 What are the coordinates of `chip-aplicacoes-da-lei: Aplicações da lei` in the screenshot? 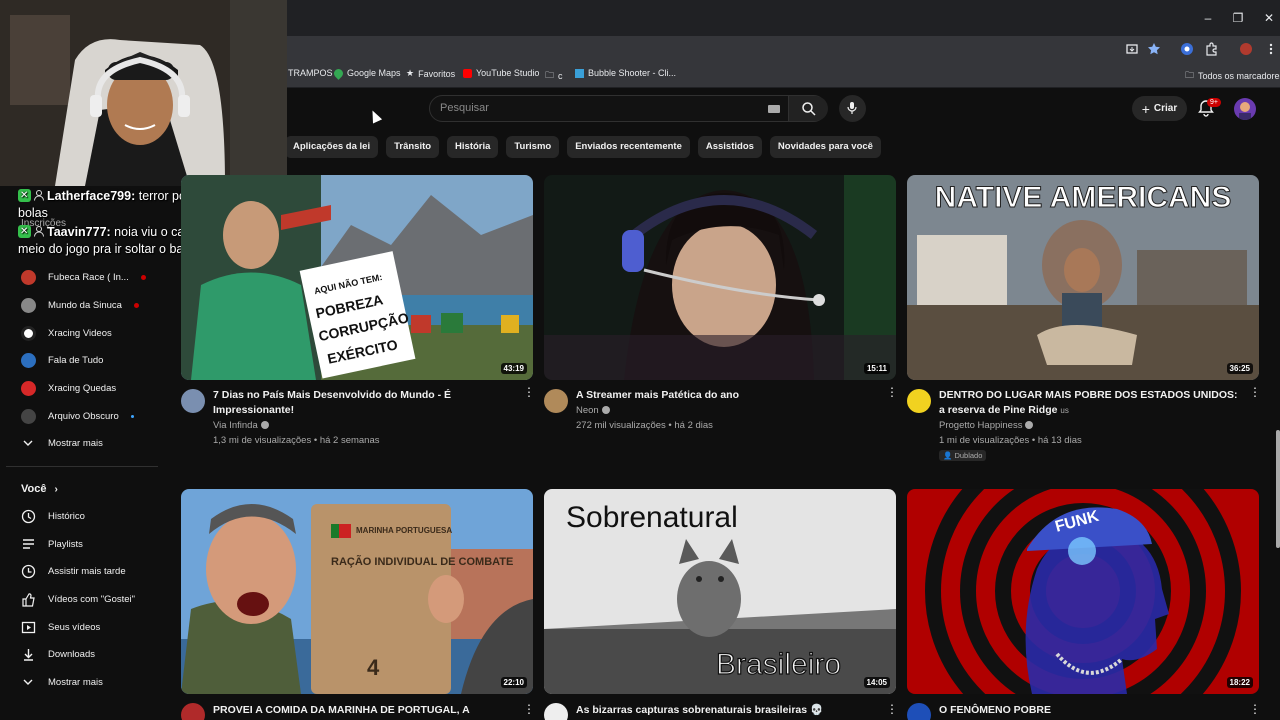 It's located at (332, 147).